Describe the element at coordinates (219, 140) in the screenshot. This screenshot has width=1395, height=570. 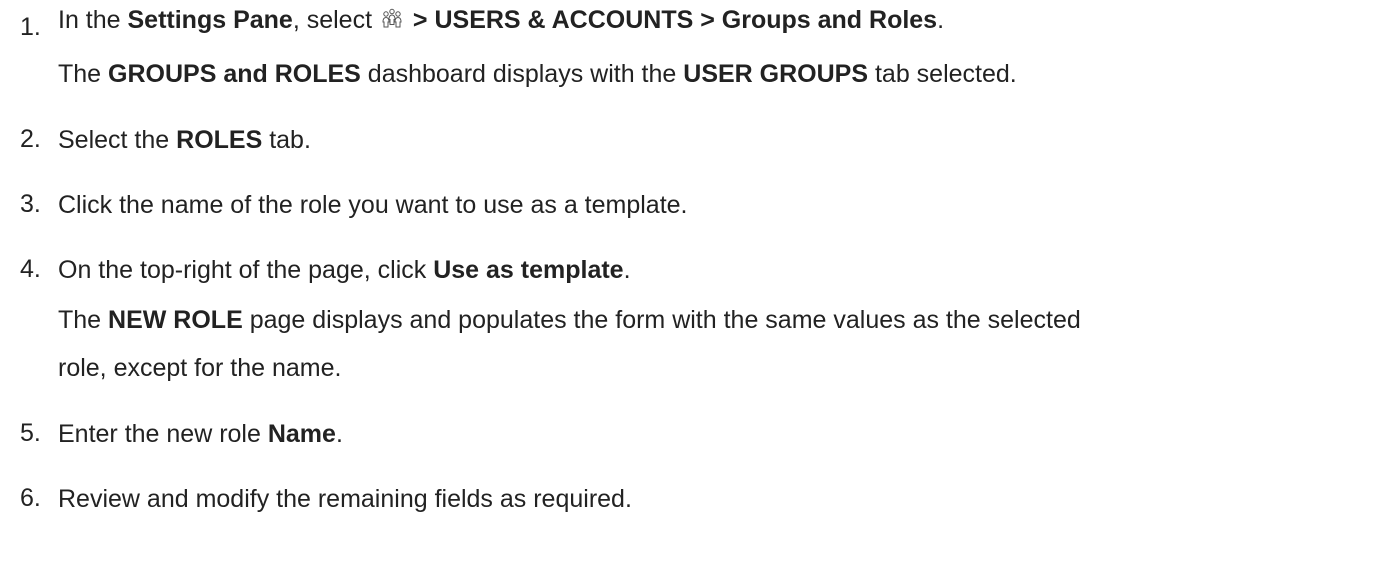
I see `roles-tab-label: ROLES` at that location.